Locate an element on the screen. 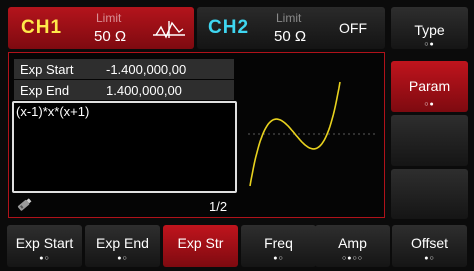  channel2-header: CH2 Limit 50 Ω OFF is located at coordinates (291, 28).